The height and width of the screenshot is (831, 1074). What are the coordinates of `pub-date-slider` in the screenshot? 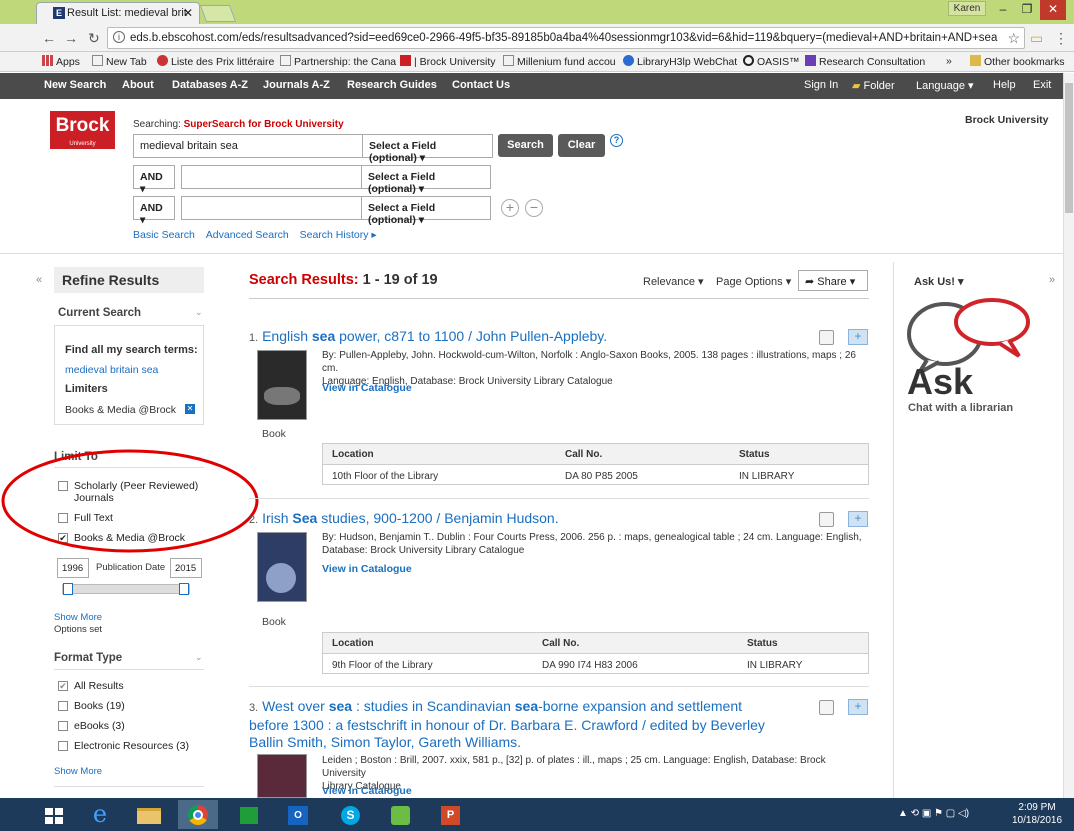 It's located at (126, 589).